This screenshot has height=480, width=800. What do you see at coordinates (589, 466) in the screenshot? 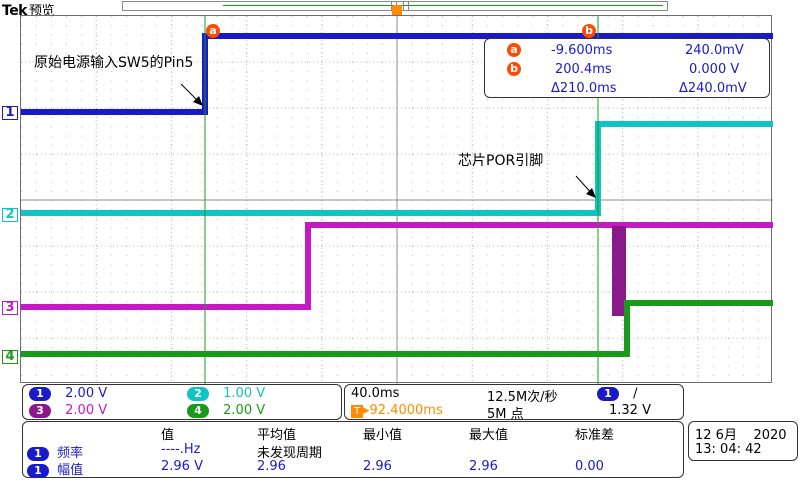
I see `meas-amp-std: 0.00` at bounding box center [589, 466].